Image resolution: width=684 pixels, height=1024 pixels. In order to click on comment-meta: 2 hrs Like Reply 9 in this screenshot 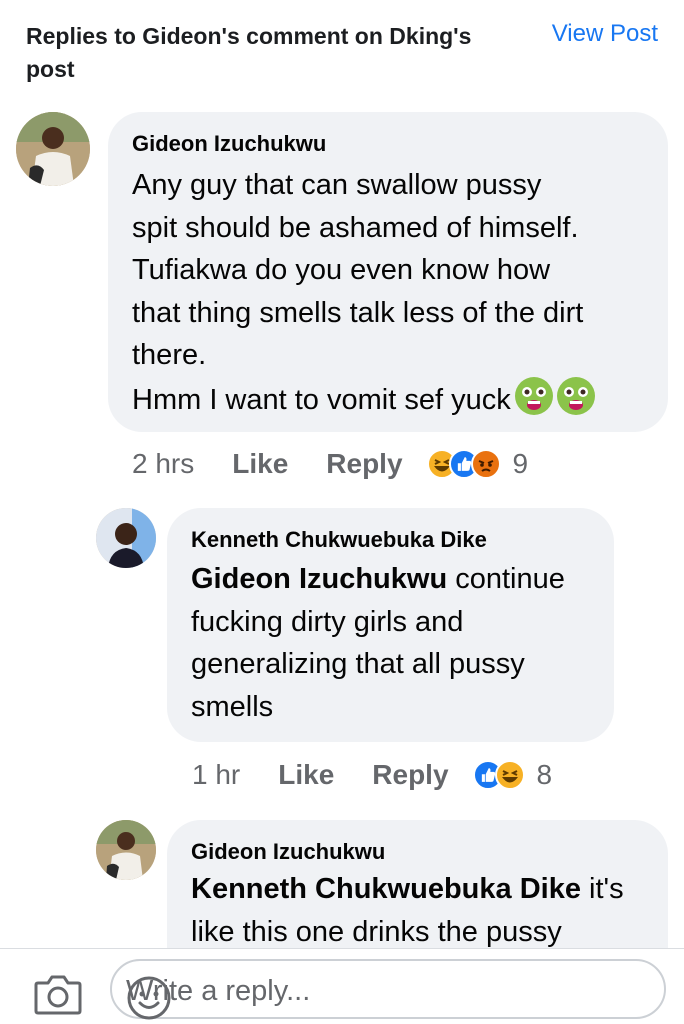, I will do `click(330, 464)`.